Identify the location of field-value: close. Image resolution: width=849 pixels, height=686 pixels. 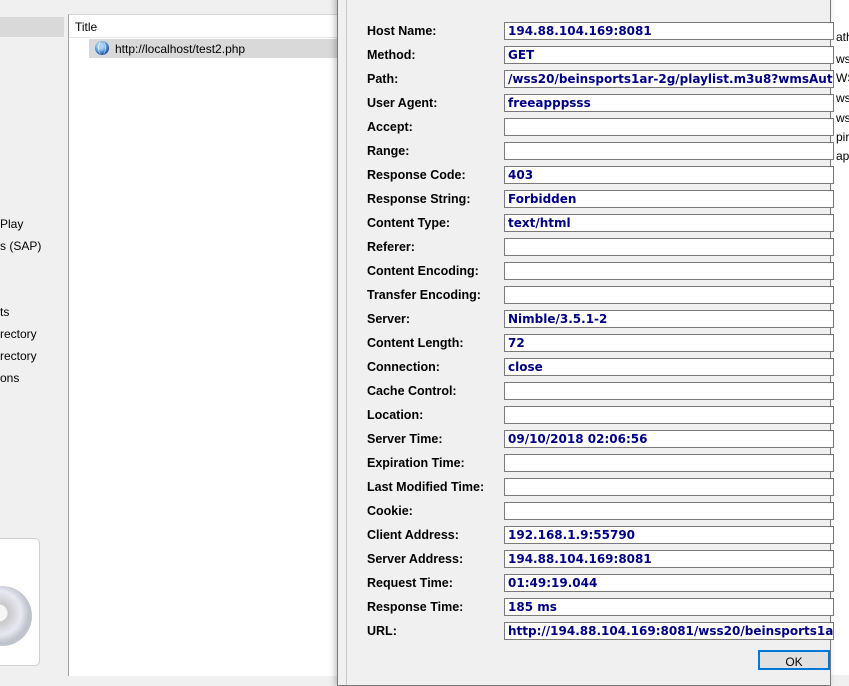
(669, 367).